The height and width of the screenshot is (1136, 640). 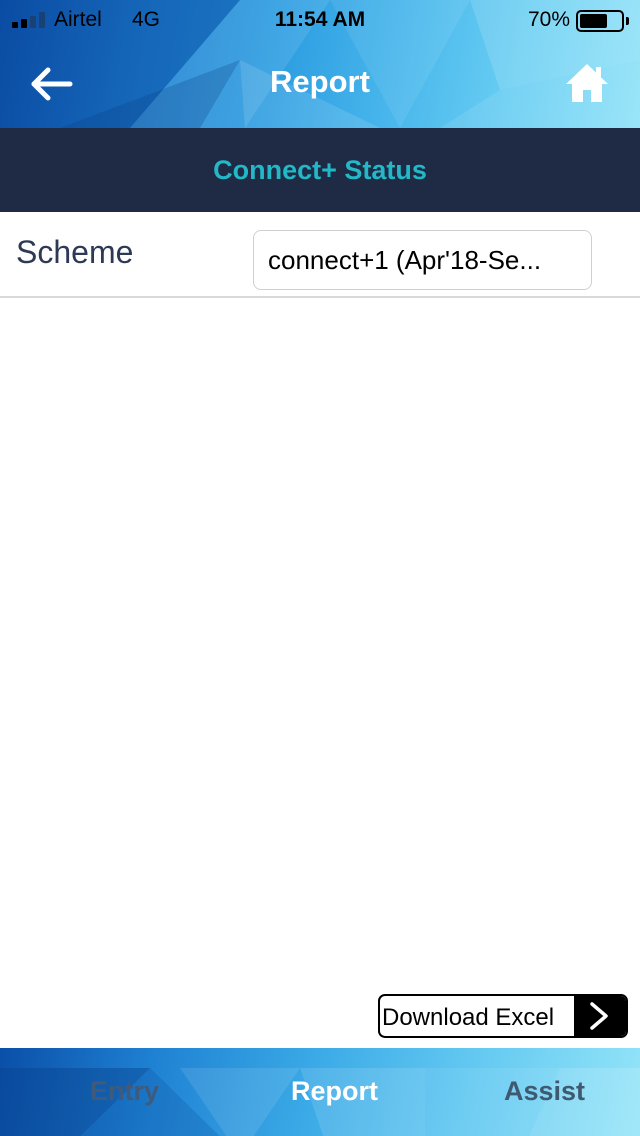 What do you see at coordinates (548, 19) in the screenshot?
I see `battery-percentage: 70%` at bounding box center [548, 19].